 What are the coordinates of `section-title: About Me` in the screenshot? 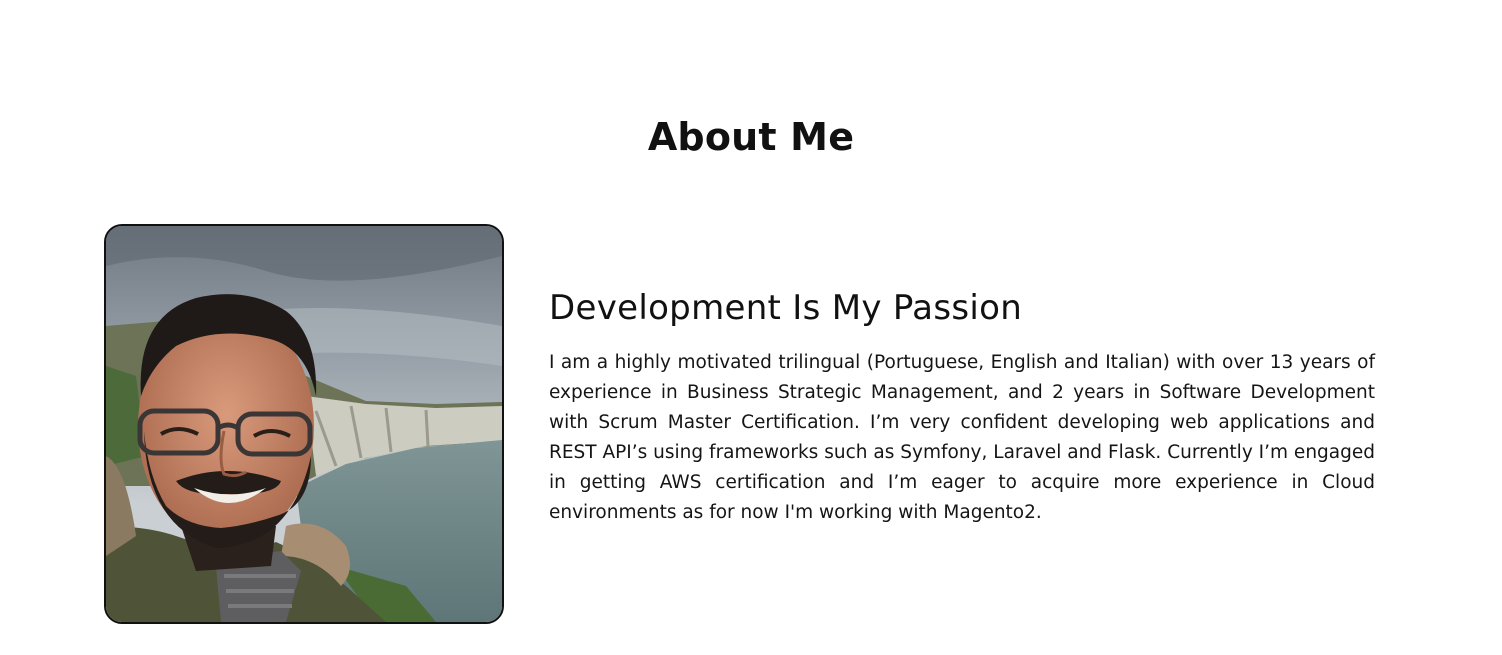 It's located at (751, 137).